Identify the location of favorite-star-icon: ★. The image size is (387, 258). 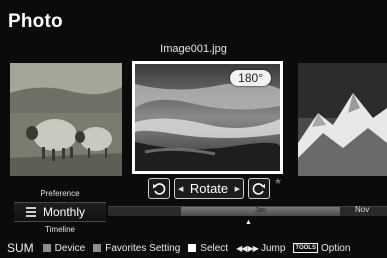
(278, 181).